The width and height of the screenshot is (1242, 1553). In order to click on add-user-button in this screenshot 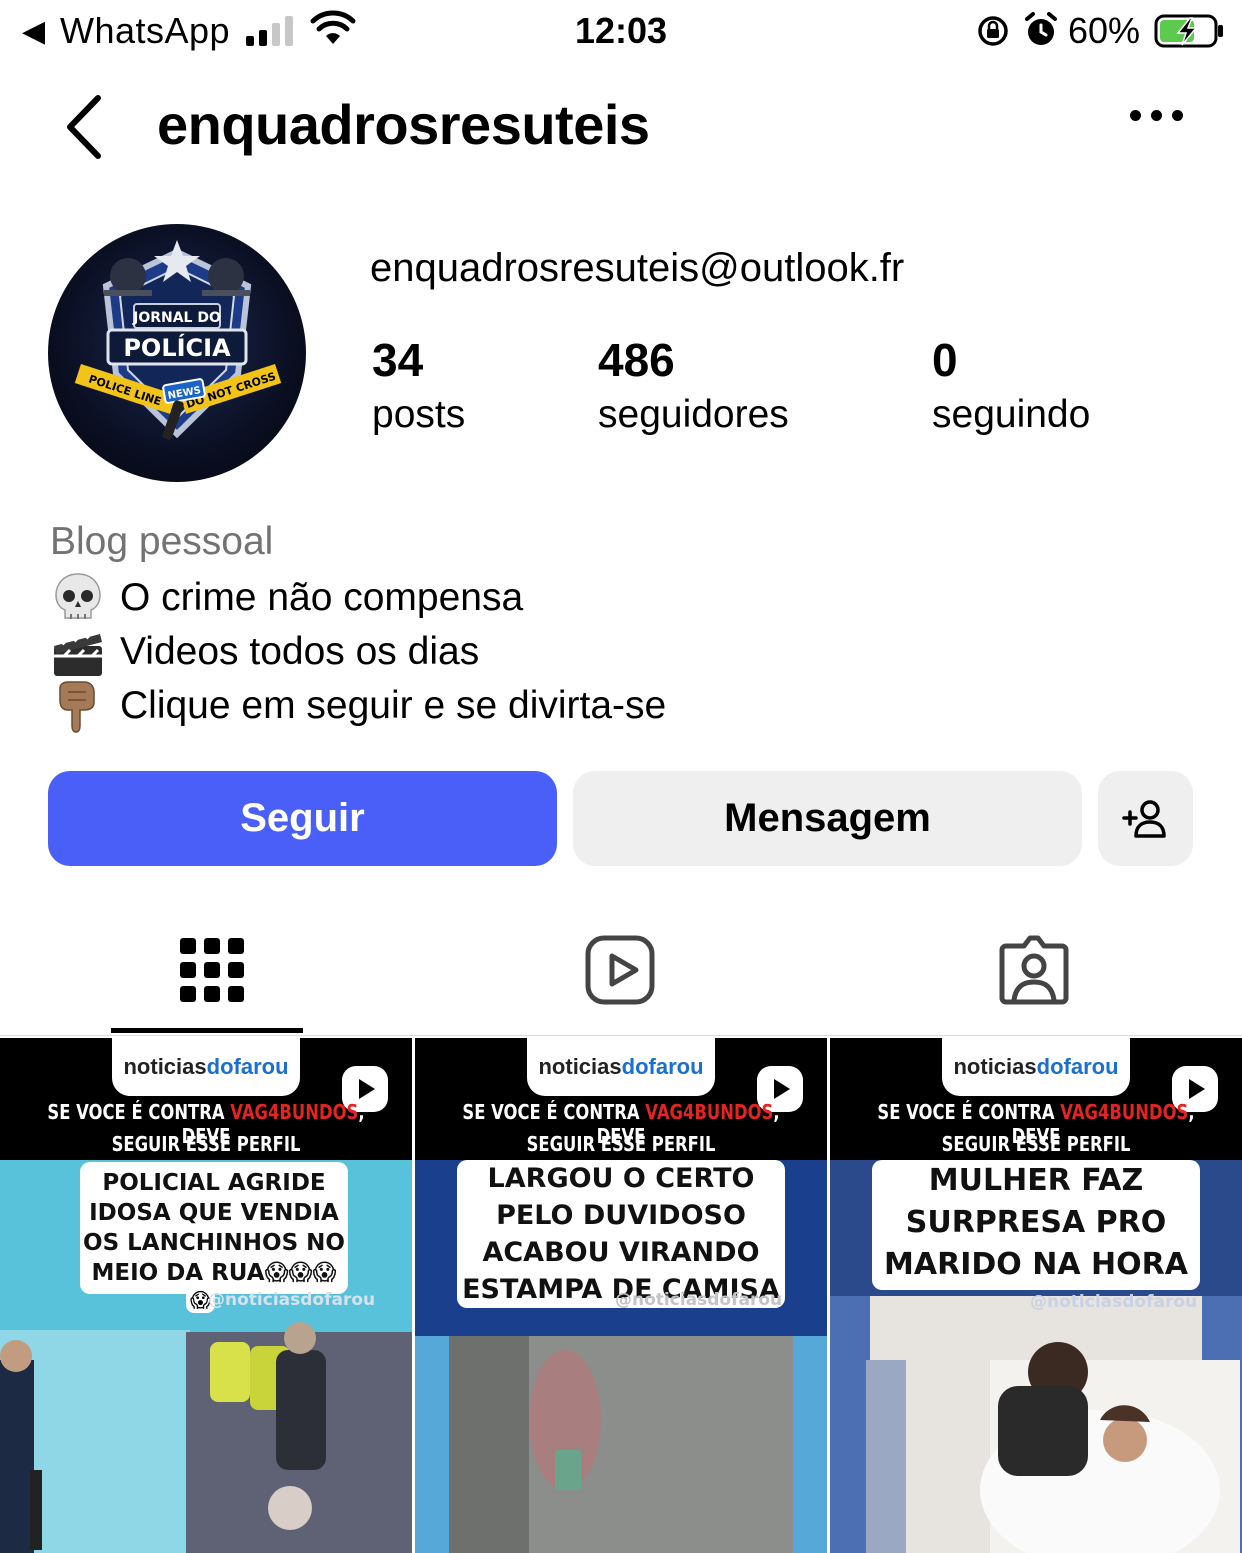, I will do `click(1145, 818)`.